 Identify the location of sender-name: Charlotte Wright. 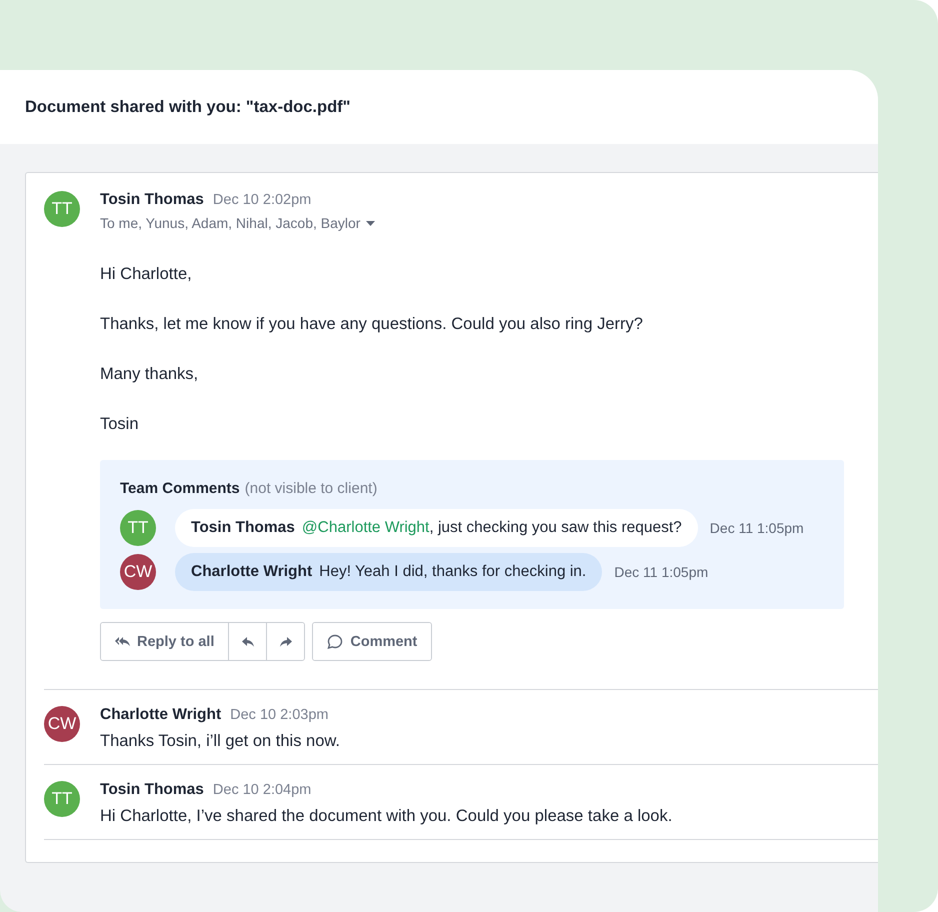
(161, 715).